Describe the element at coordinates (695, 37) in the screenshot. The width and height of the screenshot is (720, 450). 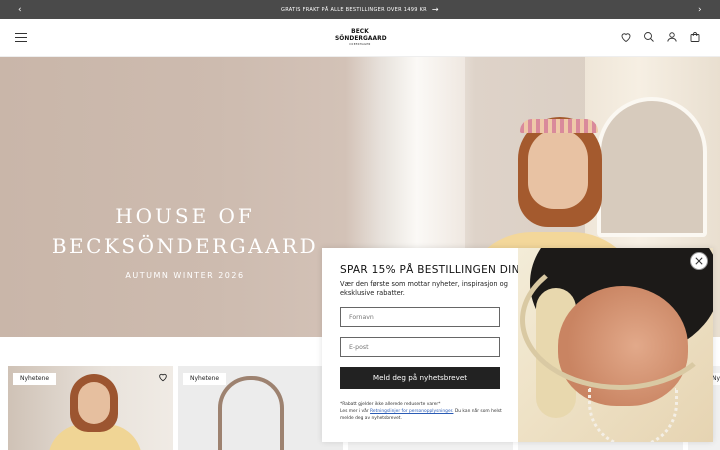
I see `cart-icon` at that location.